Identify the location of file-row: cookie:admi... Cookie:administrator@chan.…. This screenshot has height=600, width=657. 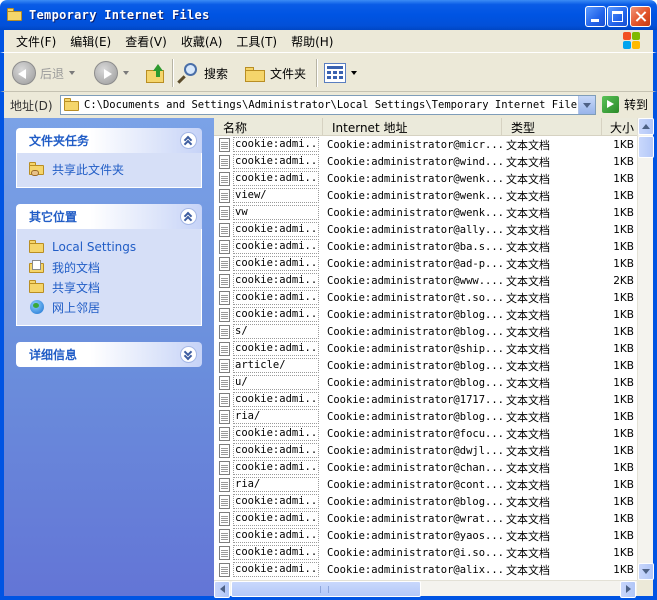
(425, 467).